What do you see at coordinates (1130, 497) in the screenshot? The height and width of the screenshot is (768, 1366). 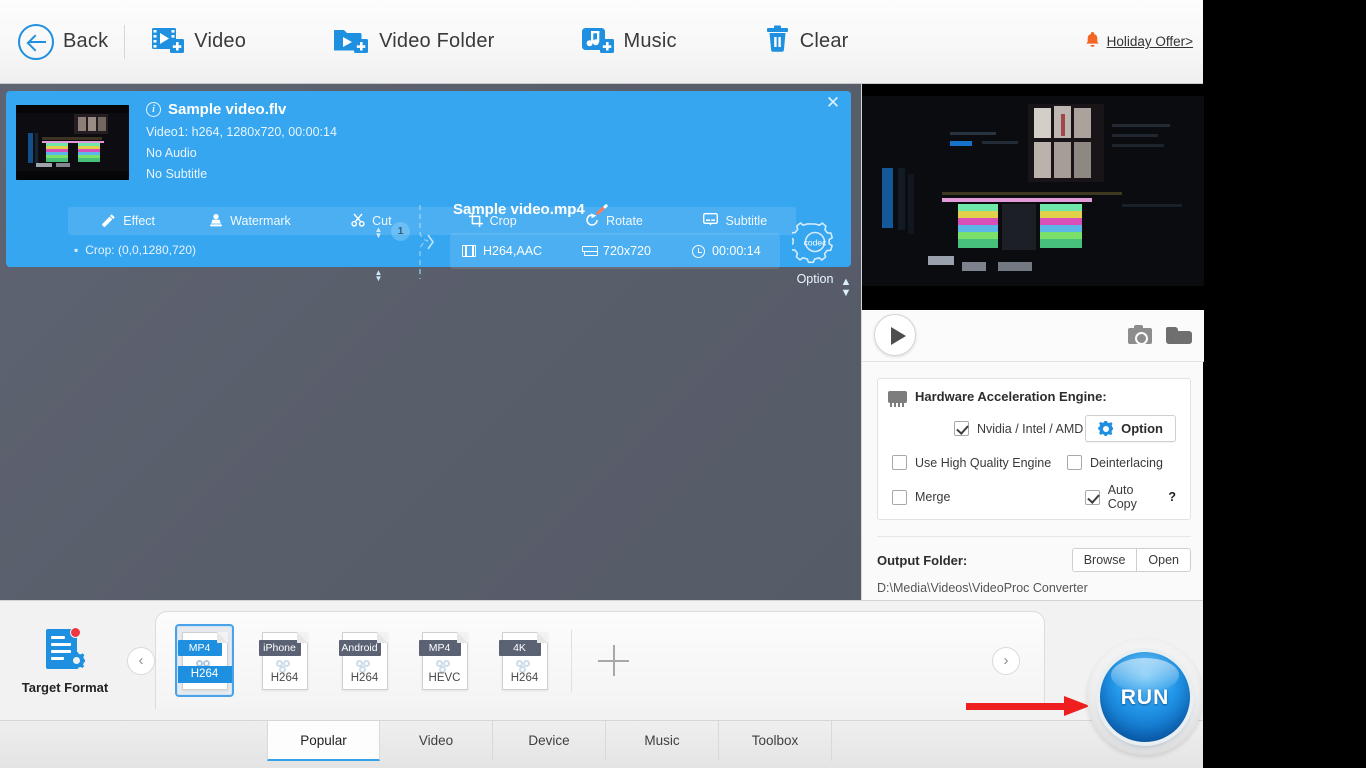 I see `auto-copy-checkbox: Auto Copy ?` at bounding box center [1130, 497].